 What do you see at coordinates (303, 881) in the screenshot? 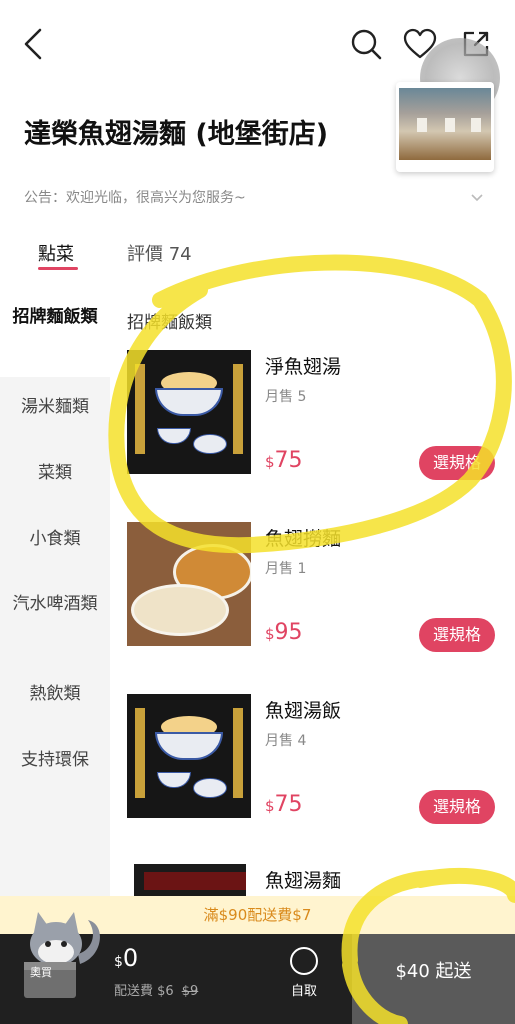
I see `item-name: 魚翅湯麵` at bounding box center [303, 881].